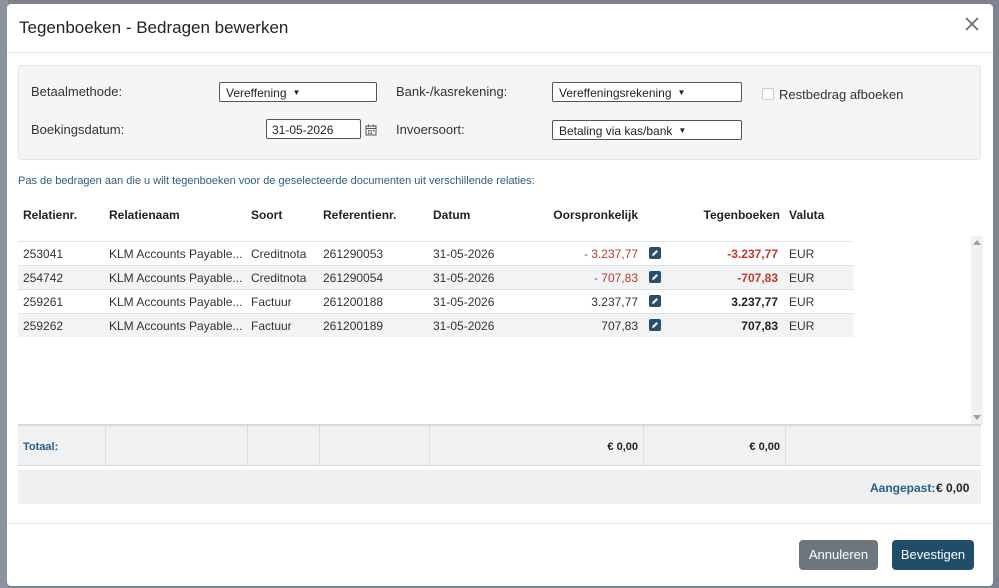  What do you see at coordinates (933, 555) in the screenshot?
I see `confirm-button: Bevestigen` at bounding box center [933, 555].